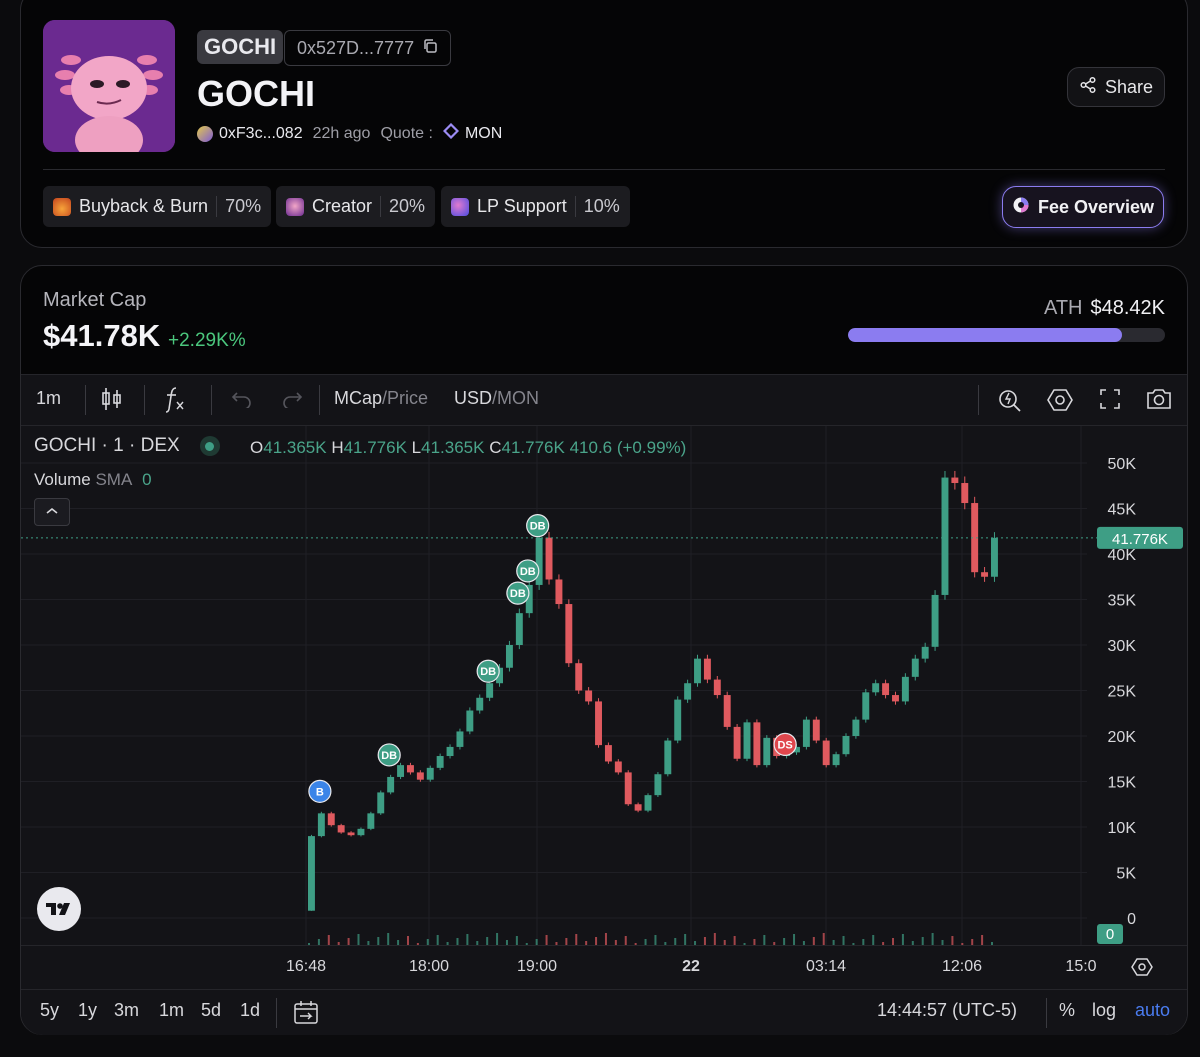 This screenshot has width=1200, height=1057. I want to click on auto-toggle: auto, so click(1152, 1010).